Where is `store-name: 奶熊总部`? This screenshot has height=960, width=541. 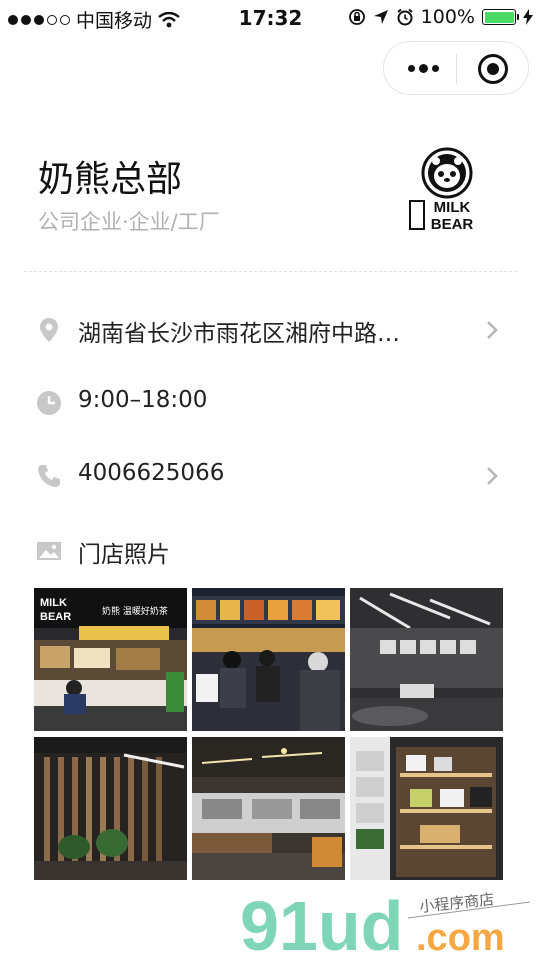 store-name: 奶熊总部 is located at coordinates (110, 179).